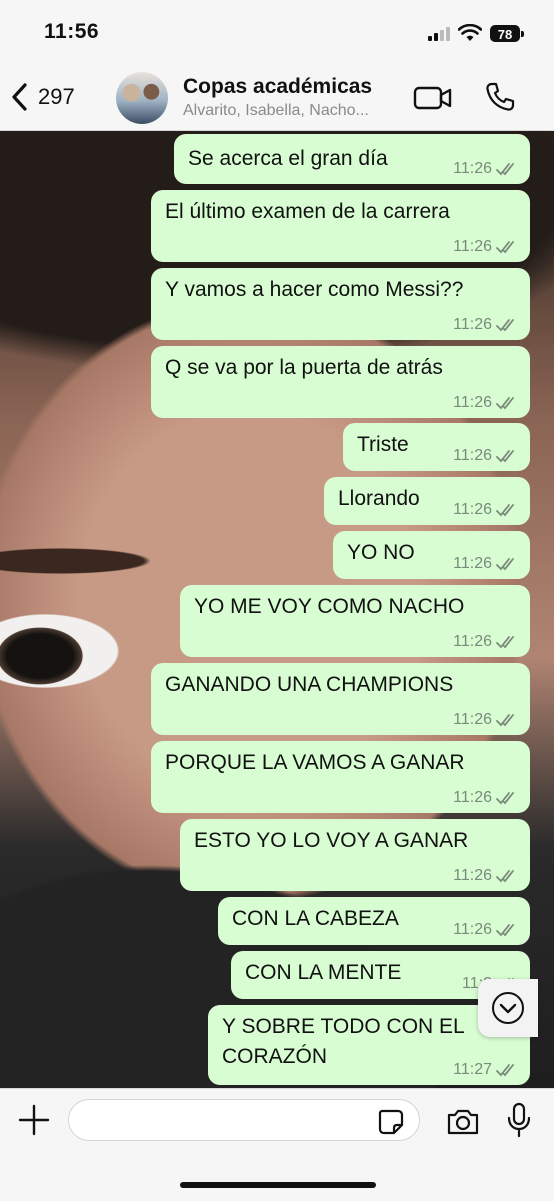  Describe the element at coordinates (19, 97) in the screenshot. I see `chevron-left-icon` at that location.